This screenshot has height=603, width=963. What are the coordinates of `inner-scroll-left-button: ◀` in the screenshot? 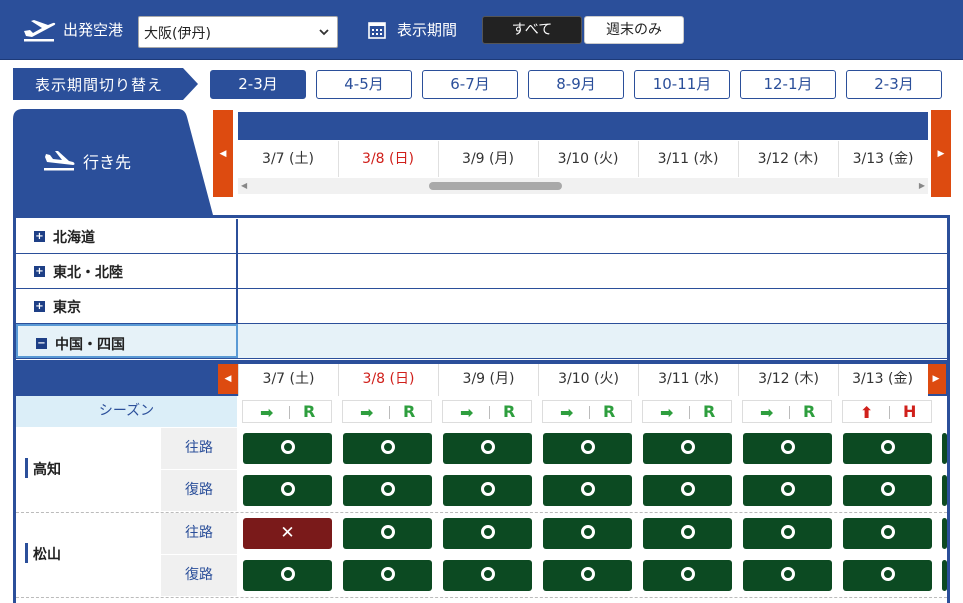 It's located at (228, 379).